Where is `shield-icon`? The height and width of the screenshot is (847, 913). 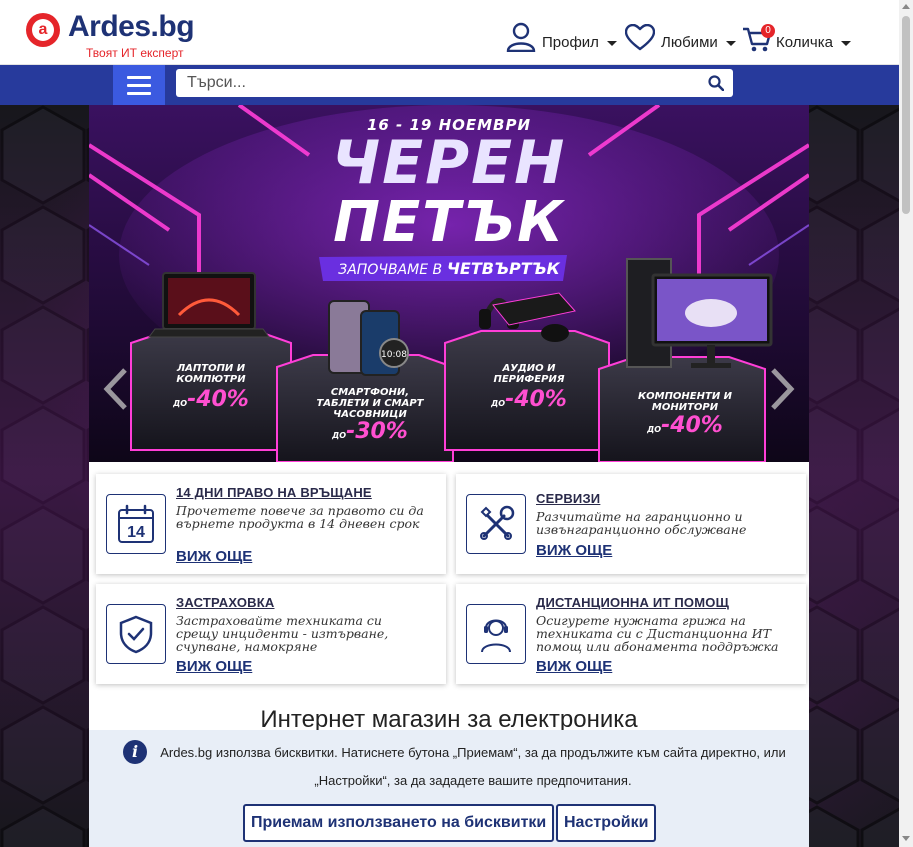
shield-icon is located at coordinates (136, 634).